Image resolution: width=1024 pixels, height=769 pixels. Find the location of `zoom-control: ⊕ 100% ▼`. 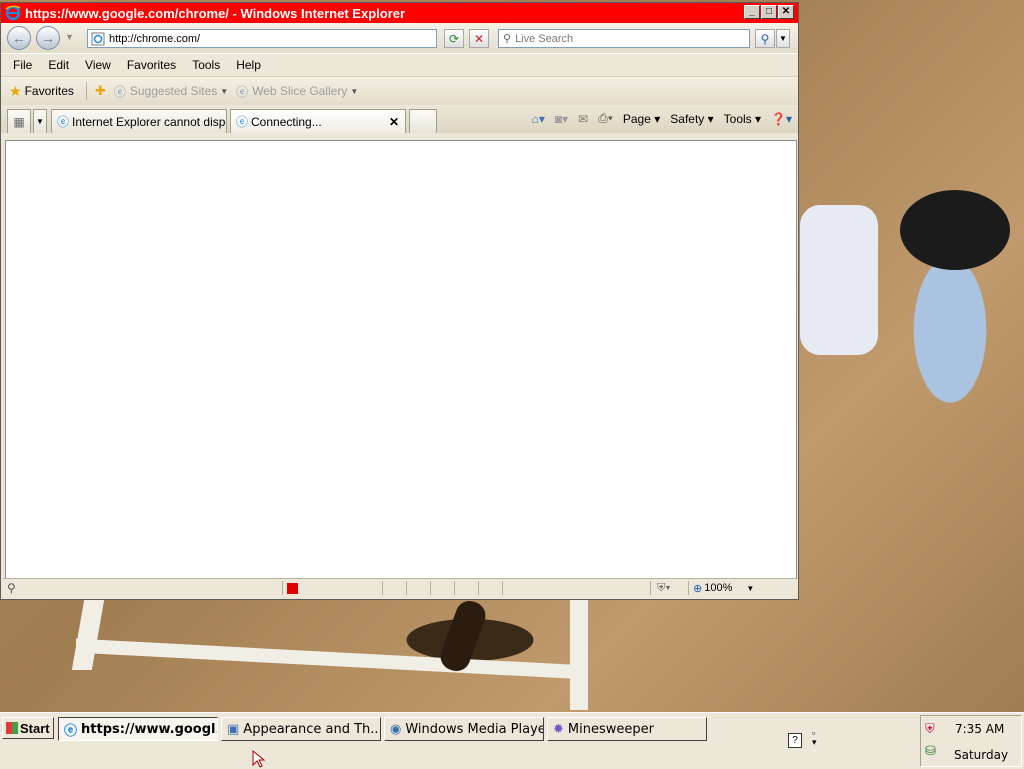

zoom-control: ⊕ 100% ▼ is located at coordinates (723, 588).